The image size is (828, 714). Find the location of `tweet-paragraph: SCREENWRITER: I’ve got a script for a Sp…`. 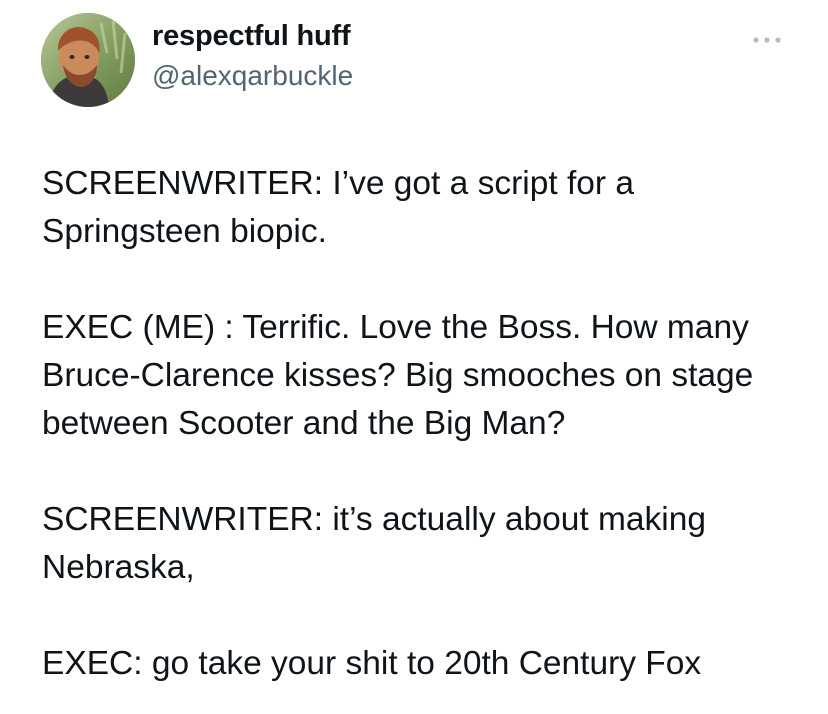

tweet-paragraph: SCREENWRITER: I’ve got a script for a Sp… is located at coordinates (338, 207).